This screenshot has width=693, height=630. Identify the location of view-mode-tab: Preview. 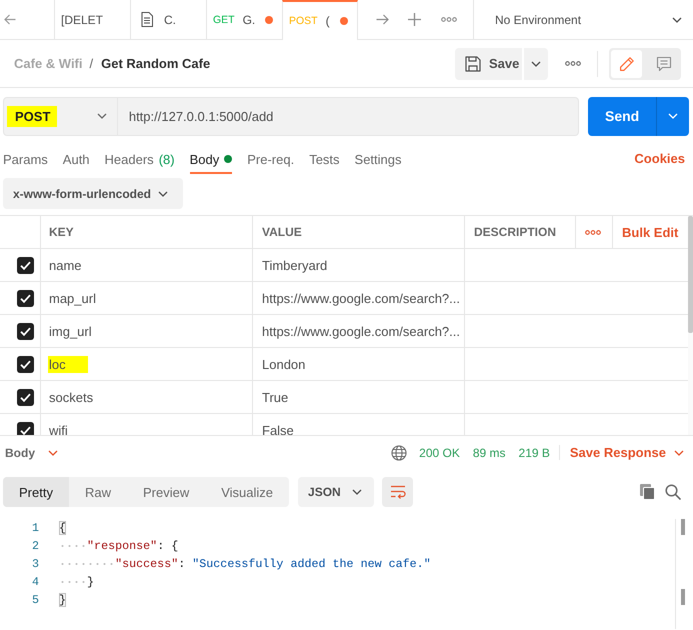
(166, 492).